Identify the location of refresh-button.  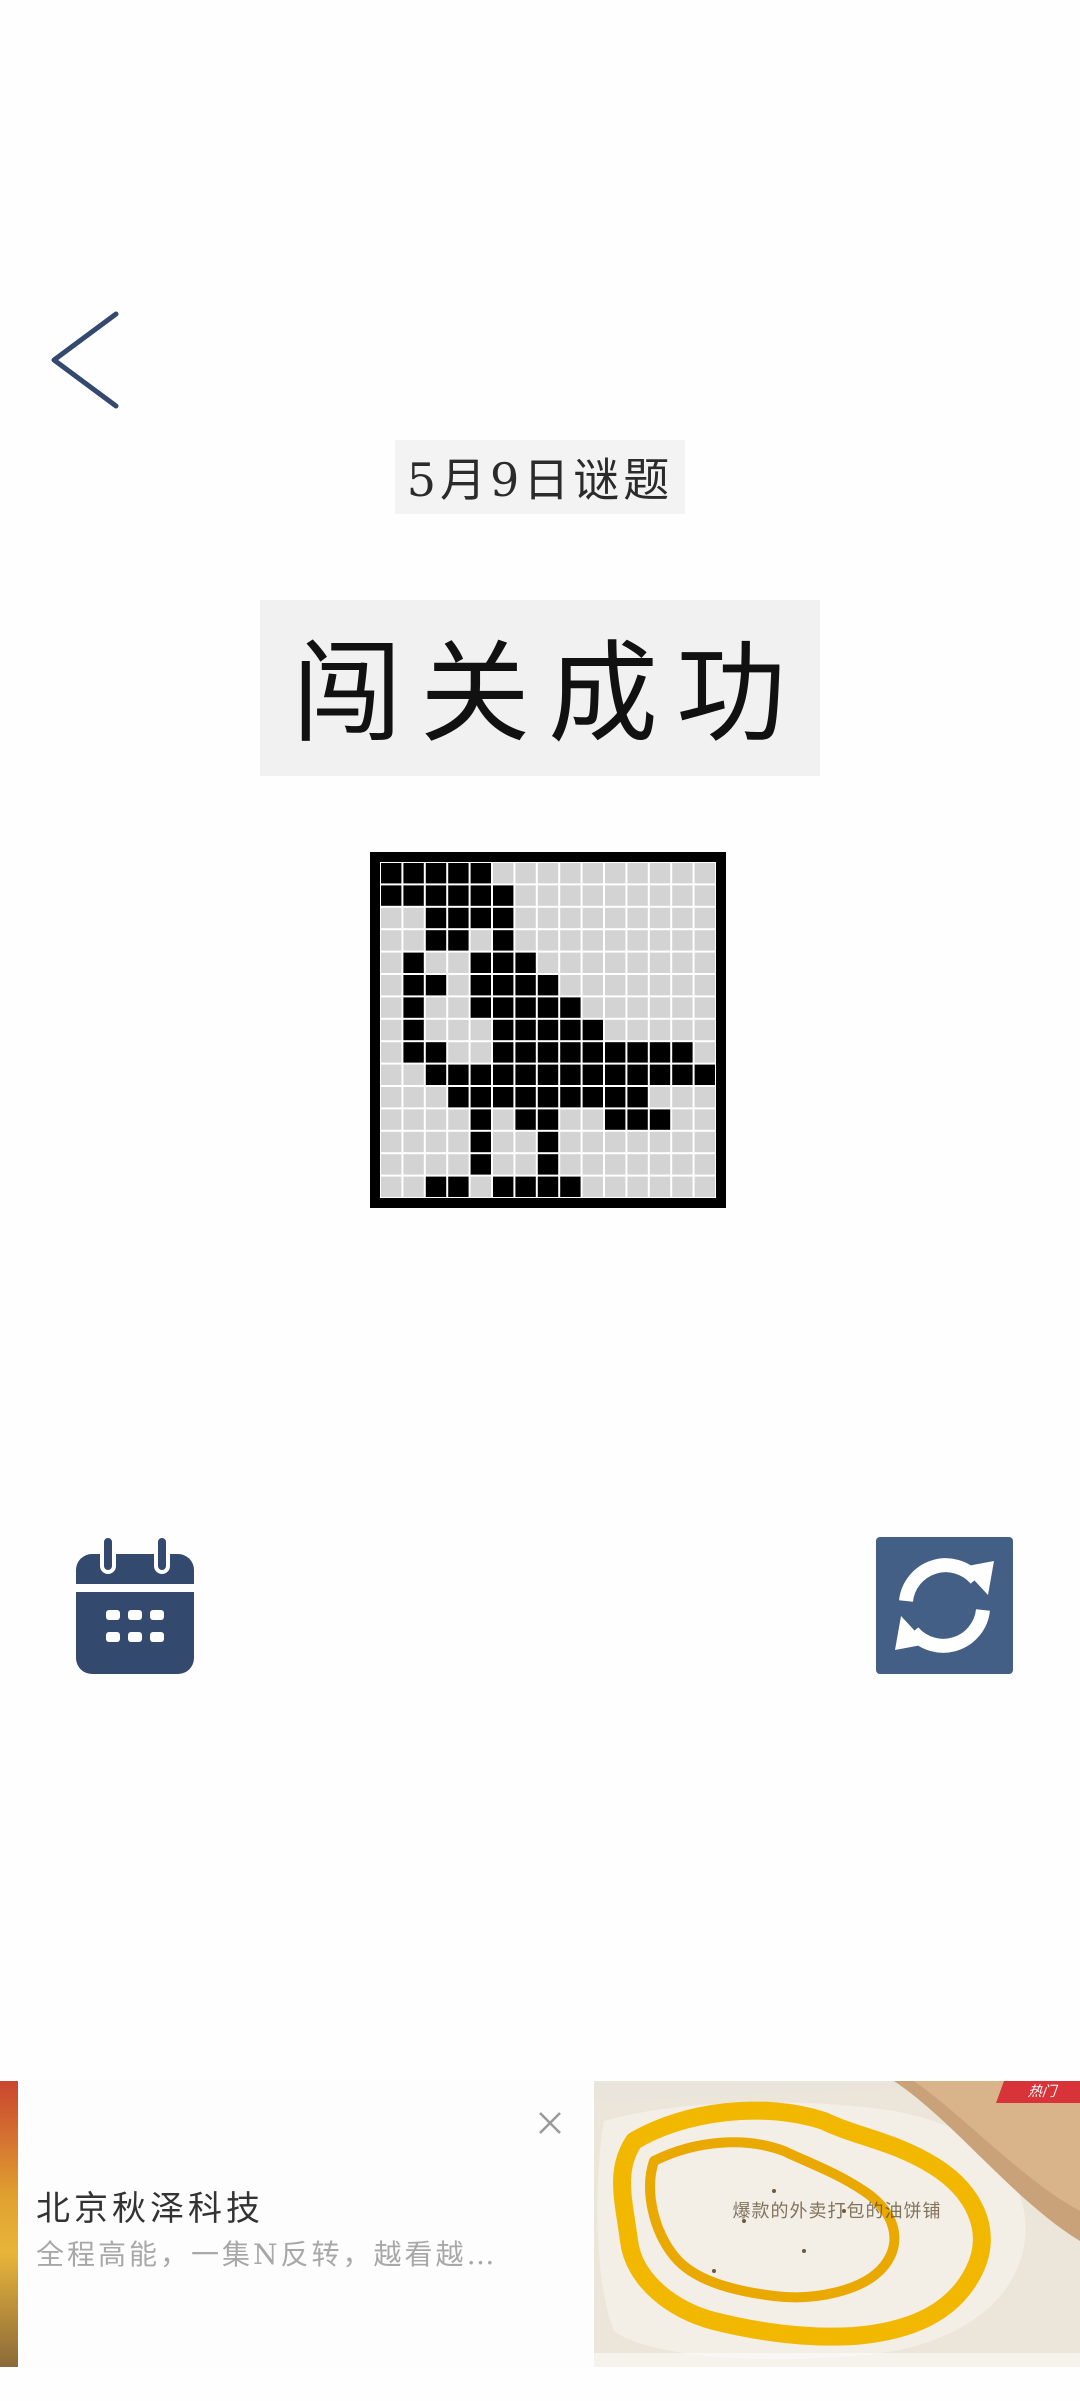
(944, 1605).